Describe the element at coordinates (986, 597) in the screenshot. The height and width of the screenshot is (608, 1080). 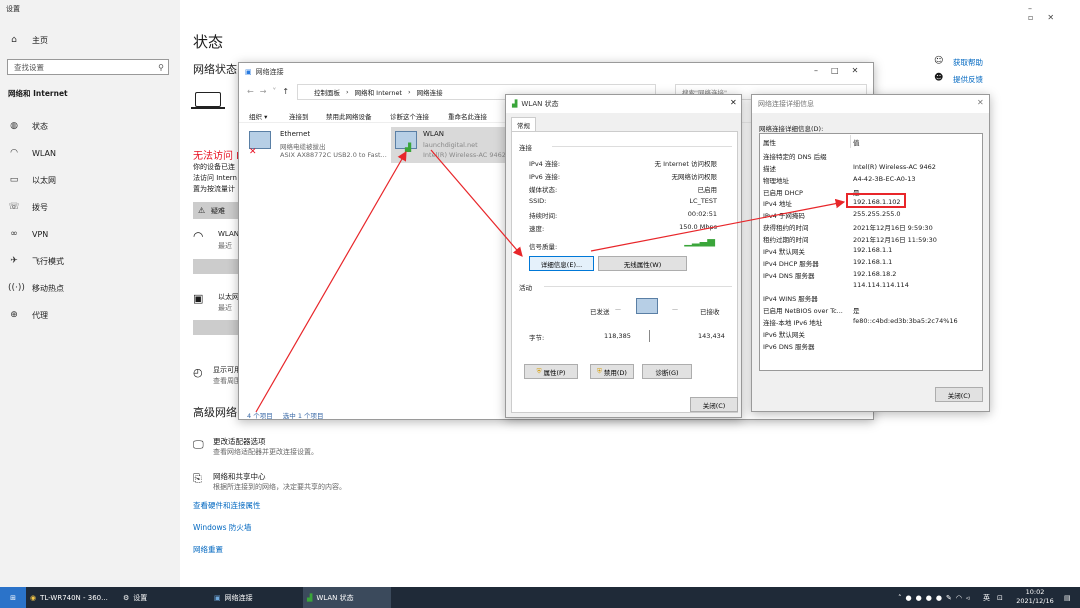
I see `ime-indicator: 英` at that location.